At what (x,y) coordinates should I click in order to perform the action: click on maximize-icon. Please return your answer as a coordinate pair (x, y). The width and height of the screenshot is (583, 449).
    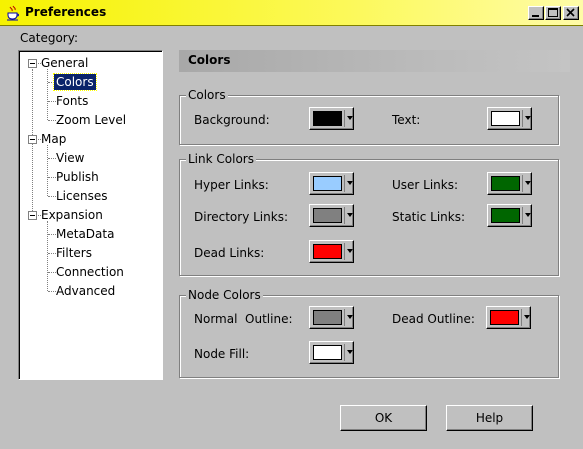
    Looking at the image, I should click on (553, 12).